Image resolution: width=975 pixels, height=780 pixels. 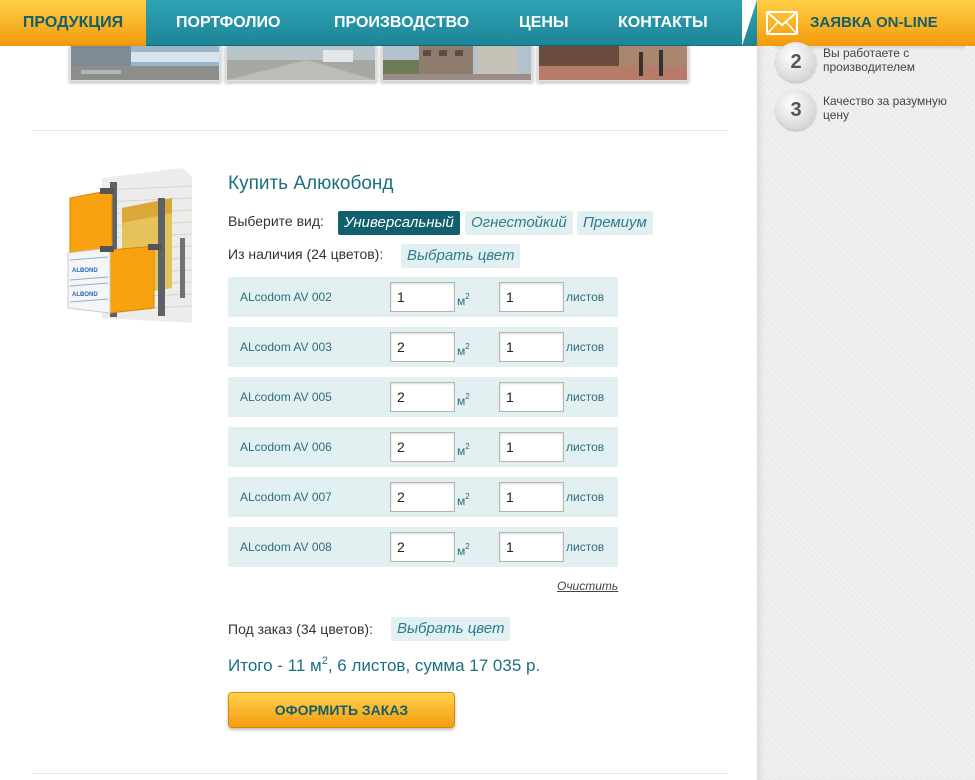 What do you see at coordinates (451, 629) in the screenshot?
I see `choose-color-on-order: Выбрать цвет` at bounding box center [451, 629].